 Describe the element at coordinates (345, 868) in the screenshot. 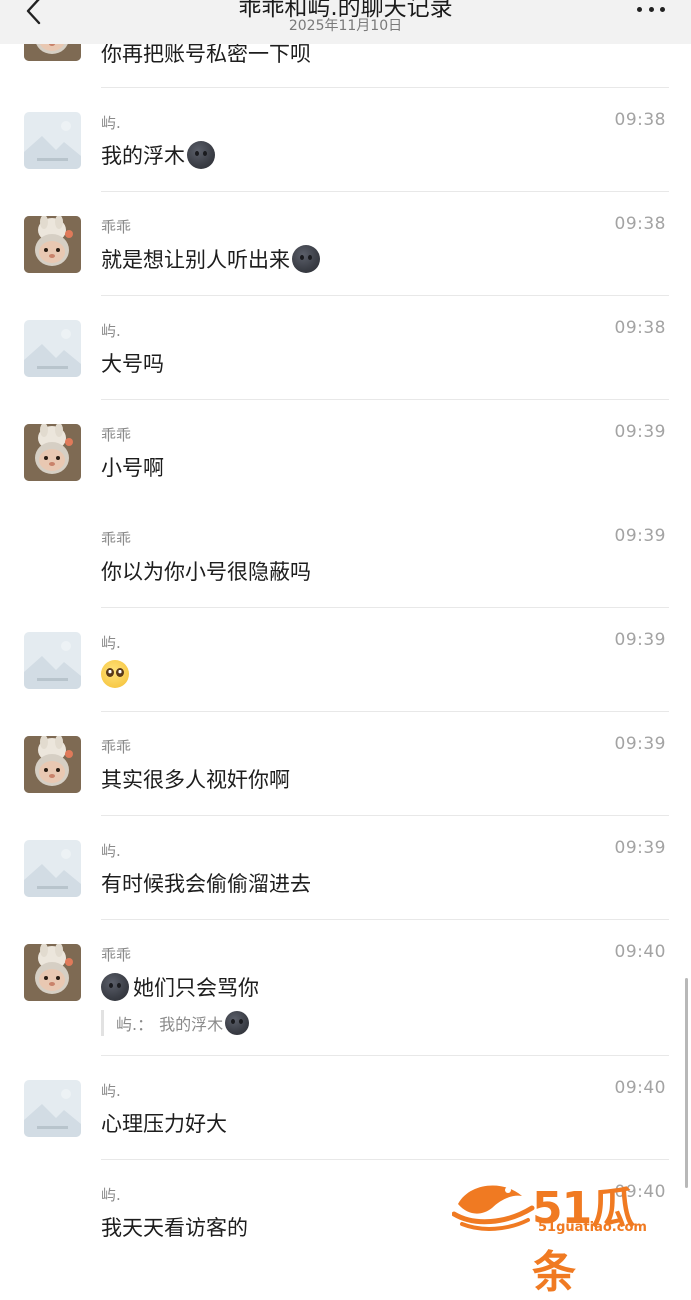

I see `message-item: 屿. 09:39 有时候我会偷偷溜进去` at that location.